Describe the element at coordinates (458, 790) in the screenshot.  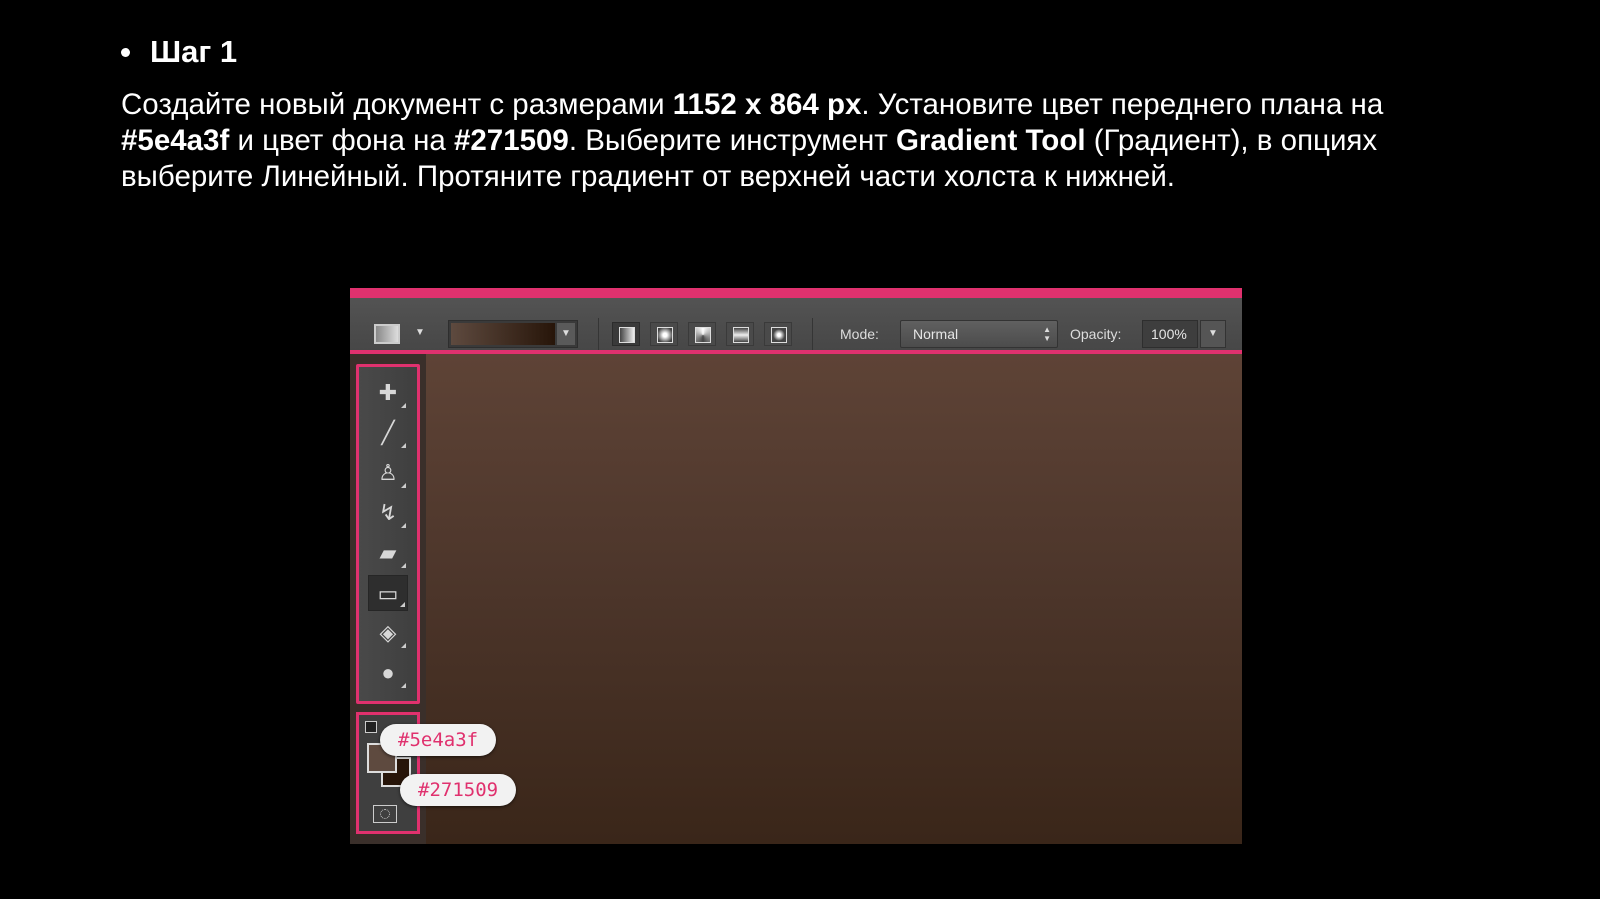
I see `background-color-label: #271509` at that location.